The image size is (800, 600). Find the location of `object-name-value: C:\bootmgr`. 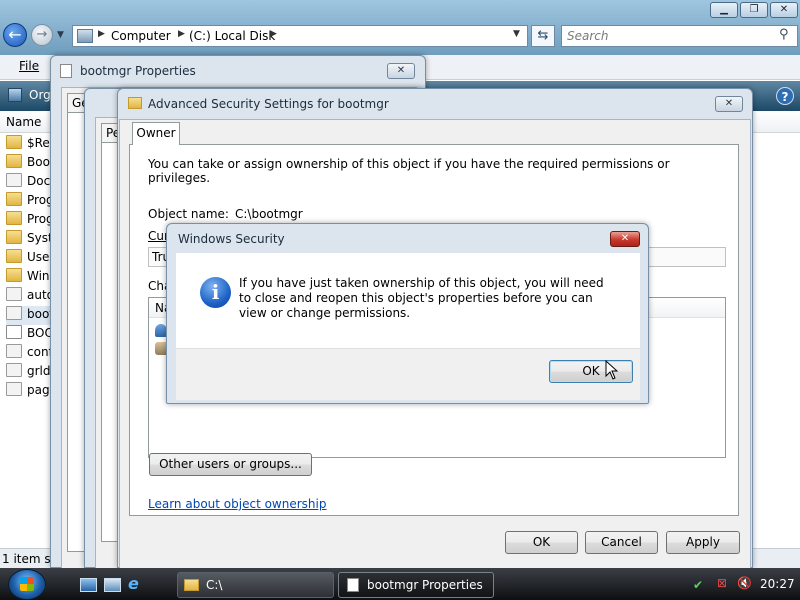

object-name-value: C:\bootmgr is located at coordinates (269, 214).